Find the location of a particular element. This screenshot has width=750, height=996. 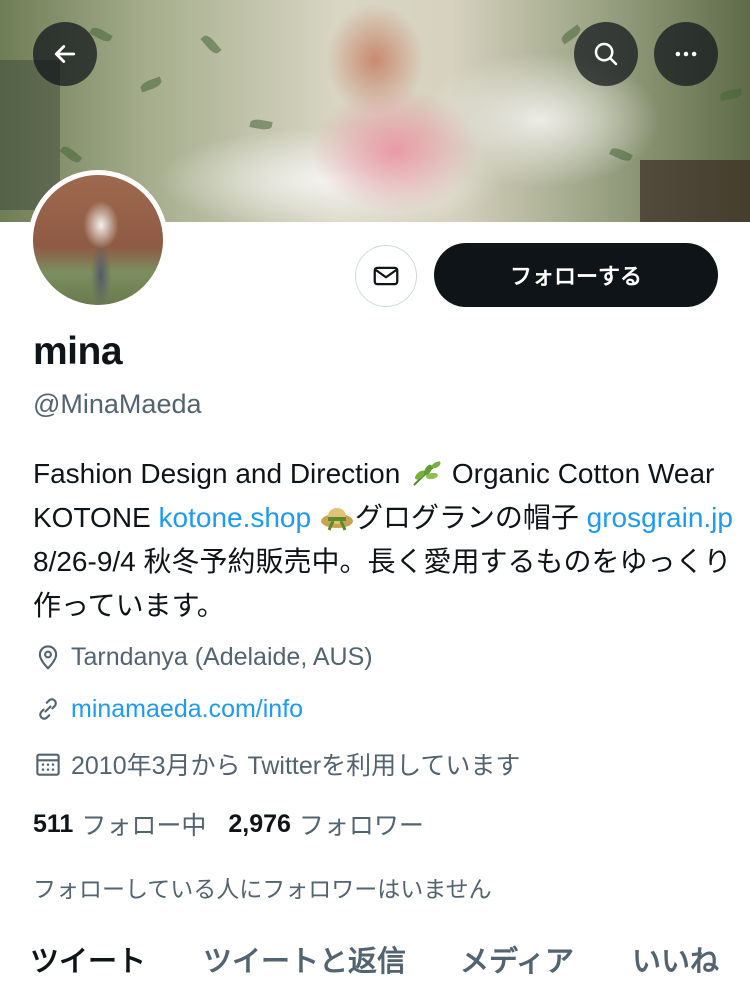

followers-link: 2,976 フォロワー is located at coordinates (326, 824).